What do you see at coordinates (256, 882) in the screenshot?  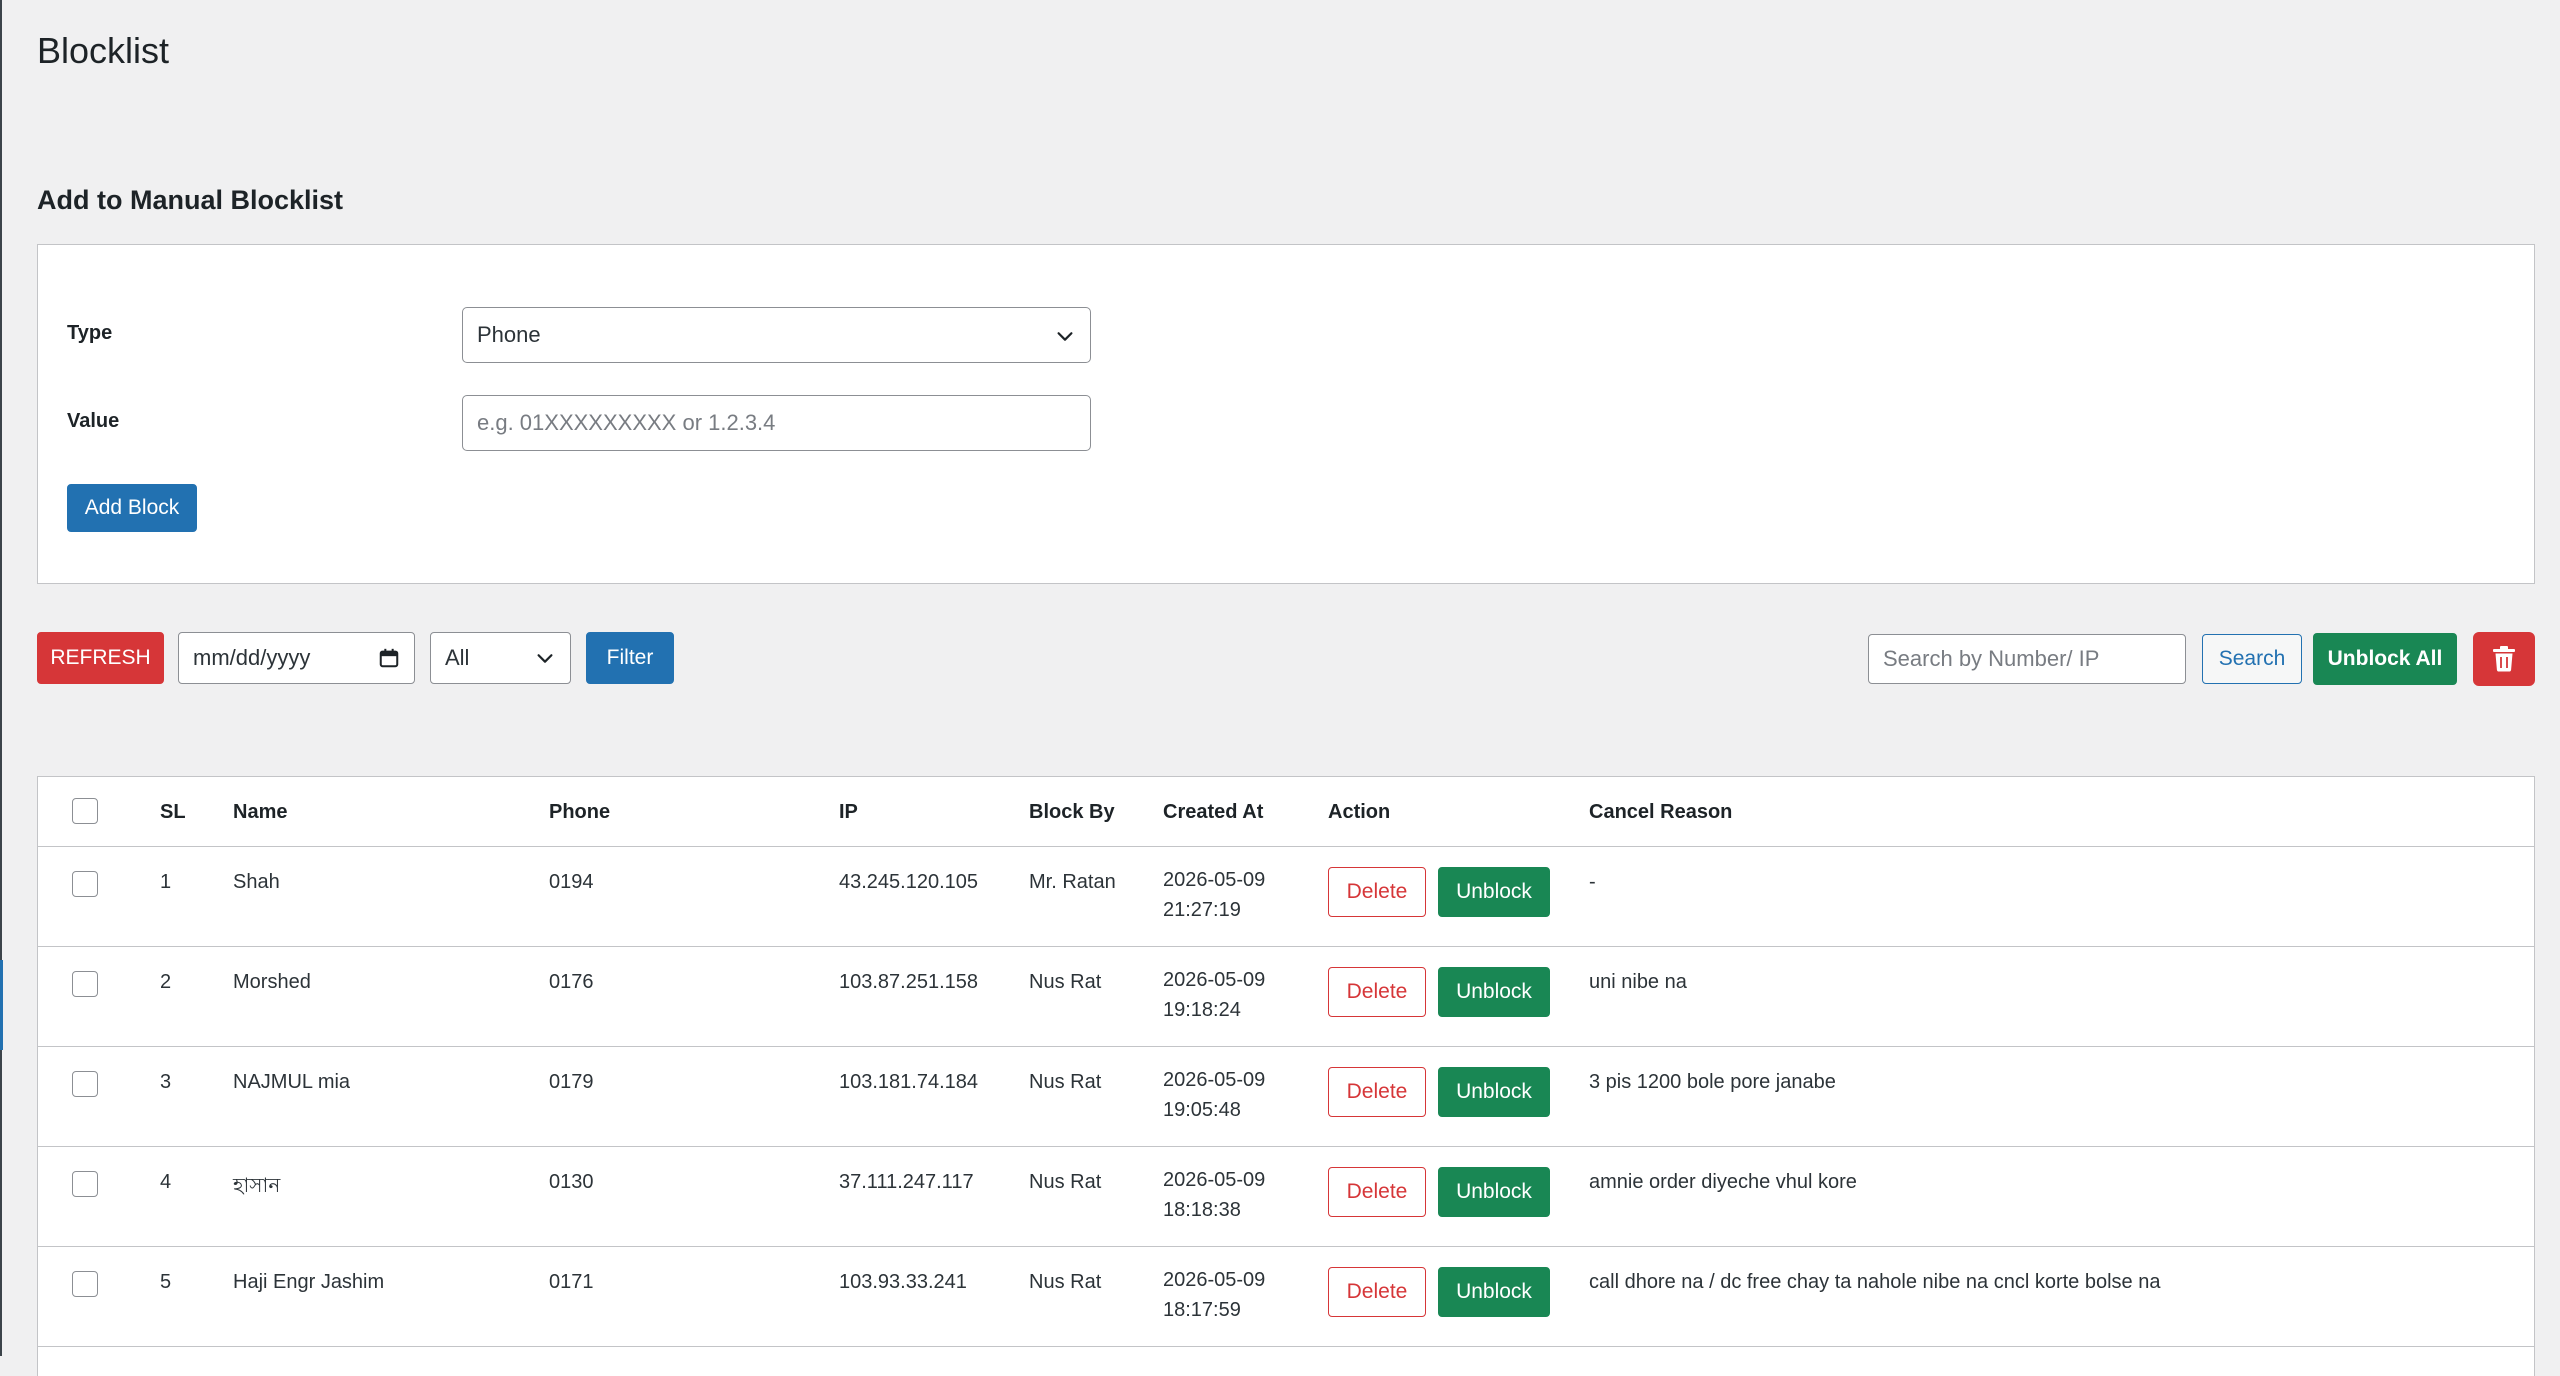 I see `row-name: Shah` at bounding box center [256, 882].